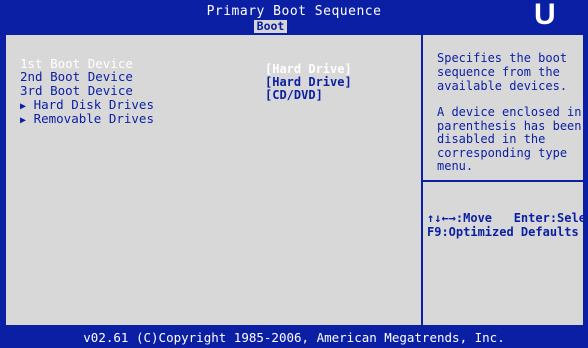 This screenshot has width=588, height=348. Describe the element at coordinates (294, 11) in the screenshot. I see `page-title: Primary Boot Sequence` at that location.